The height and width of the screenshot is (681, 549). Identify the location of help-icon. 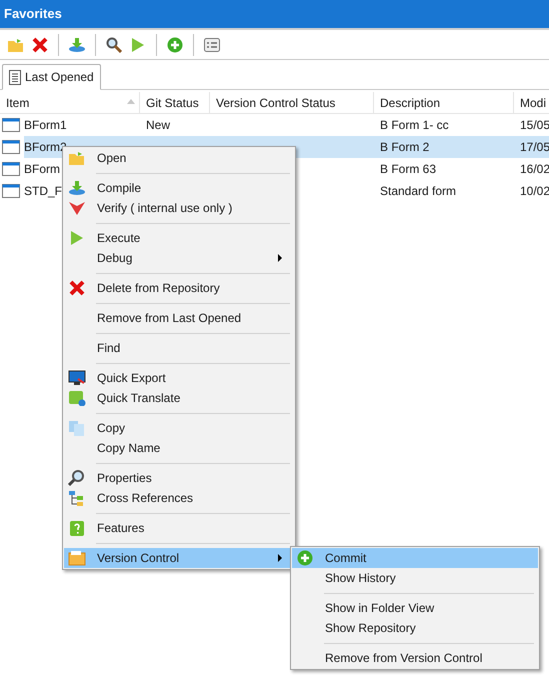
(77, 528).